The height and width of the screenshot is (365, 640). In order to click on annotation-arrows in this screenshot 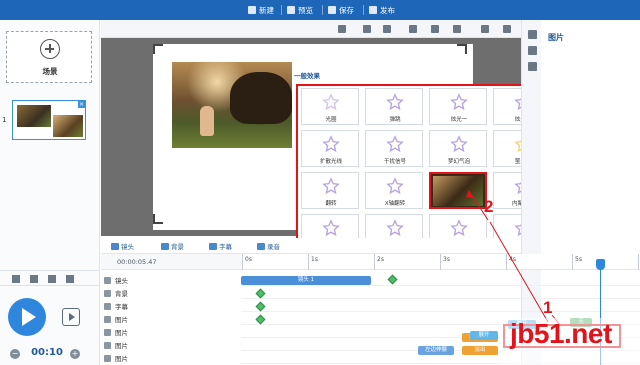, I will do `click(513, 258)`.